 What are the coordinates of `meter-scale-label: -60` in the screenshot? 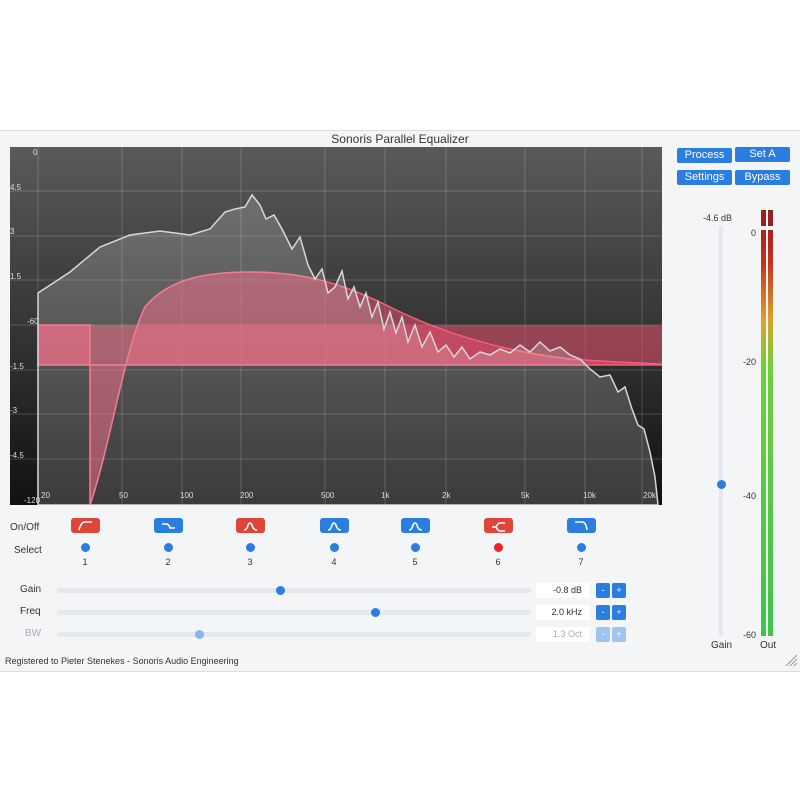 It's located at (749, 635).